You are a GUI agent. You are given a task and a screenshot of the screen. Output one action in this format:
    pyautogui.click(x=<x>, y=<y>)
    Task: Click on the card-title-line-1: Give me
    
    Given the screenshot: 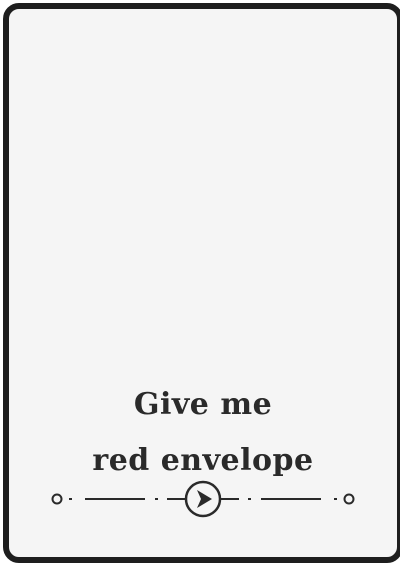 What is the action you would take?
    pyautogui.click(x=203, y=404)
    